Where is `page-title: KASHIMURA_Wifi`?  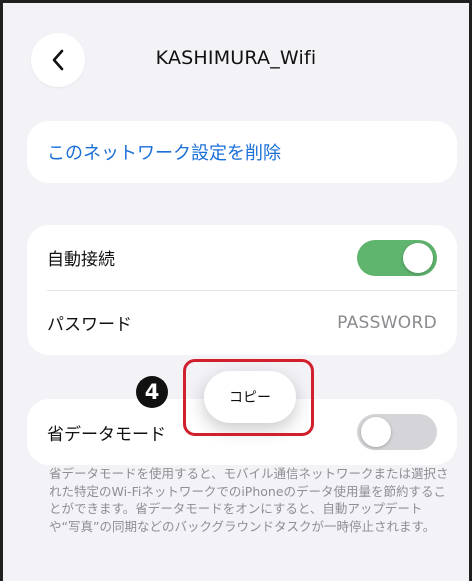 page-title: KASHIMURA_Wifi is located at coordinates (236, 58).